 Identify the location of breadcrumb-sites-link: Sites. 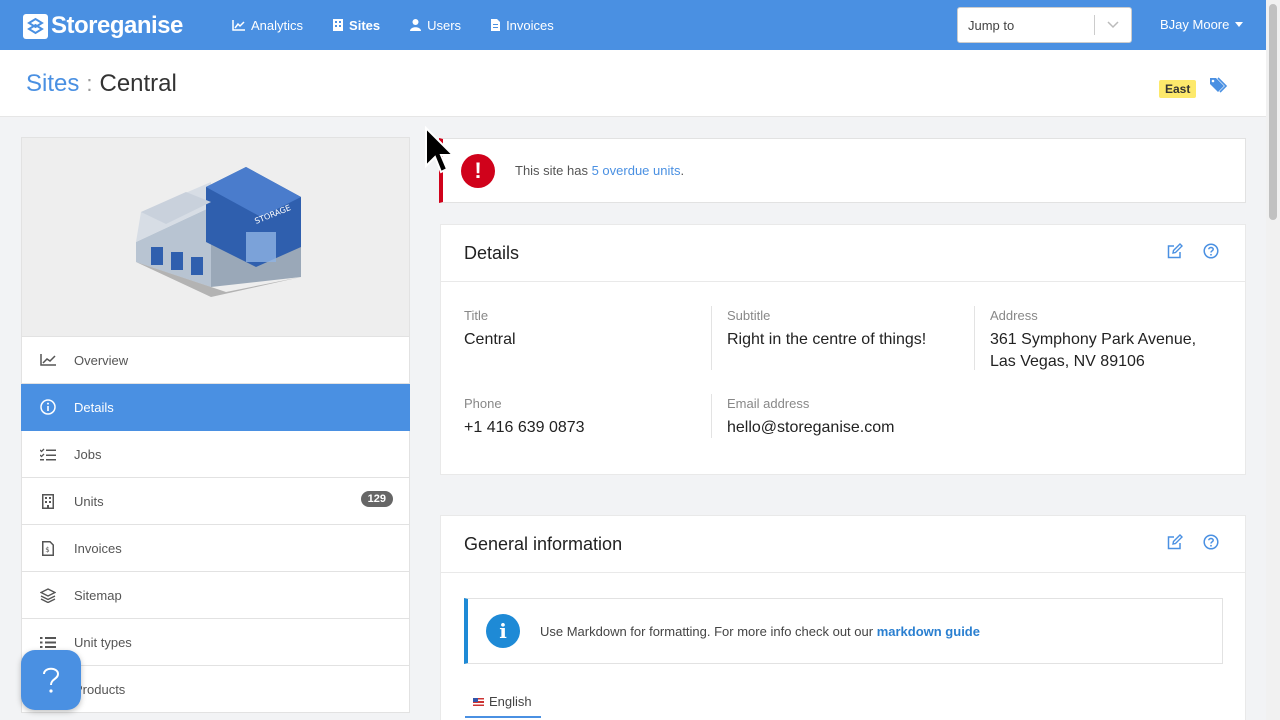
(52, 84).